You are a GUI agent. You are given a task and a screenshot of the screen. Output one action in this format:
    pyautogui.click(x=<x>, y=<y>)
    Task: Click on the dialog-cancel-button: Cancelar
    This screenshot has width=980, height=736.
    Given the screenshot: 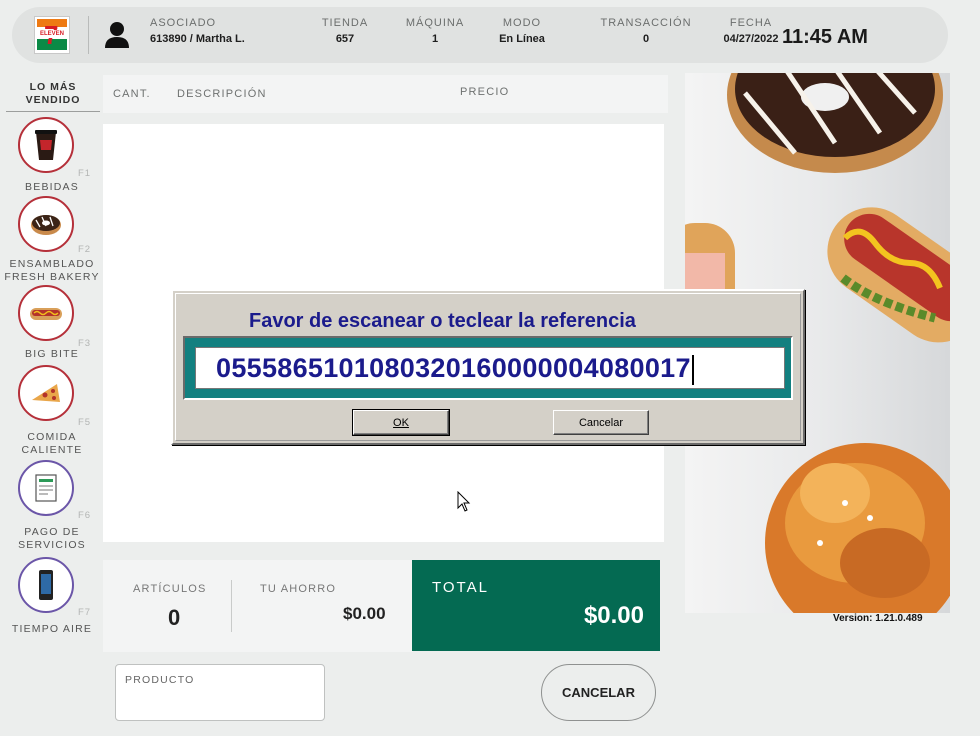 What is the action you would take?
    pyautogui.click(x=601, y=422)
    